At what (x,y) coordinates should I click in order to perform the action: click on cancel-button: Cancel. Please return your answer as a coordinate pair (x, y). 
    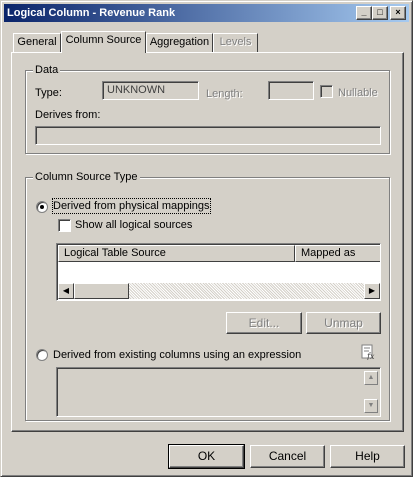
    Looking at the image, I should click on (287, 456).